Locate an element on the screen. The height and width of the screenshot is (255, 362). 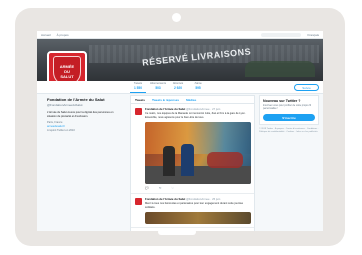
timeline-tabs: Tweets Tweets & réponses Médias is located at coordinates (192, 100).